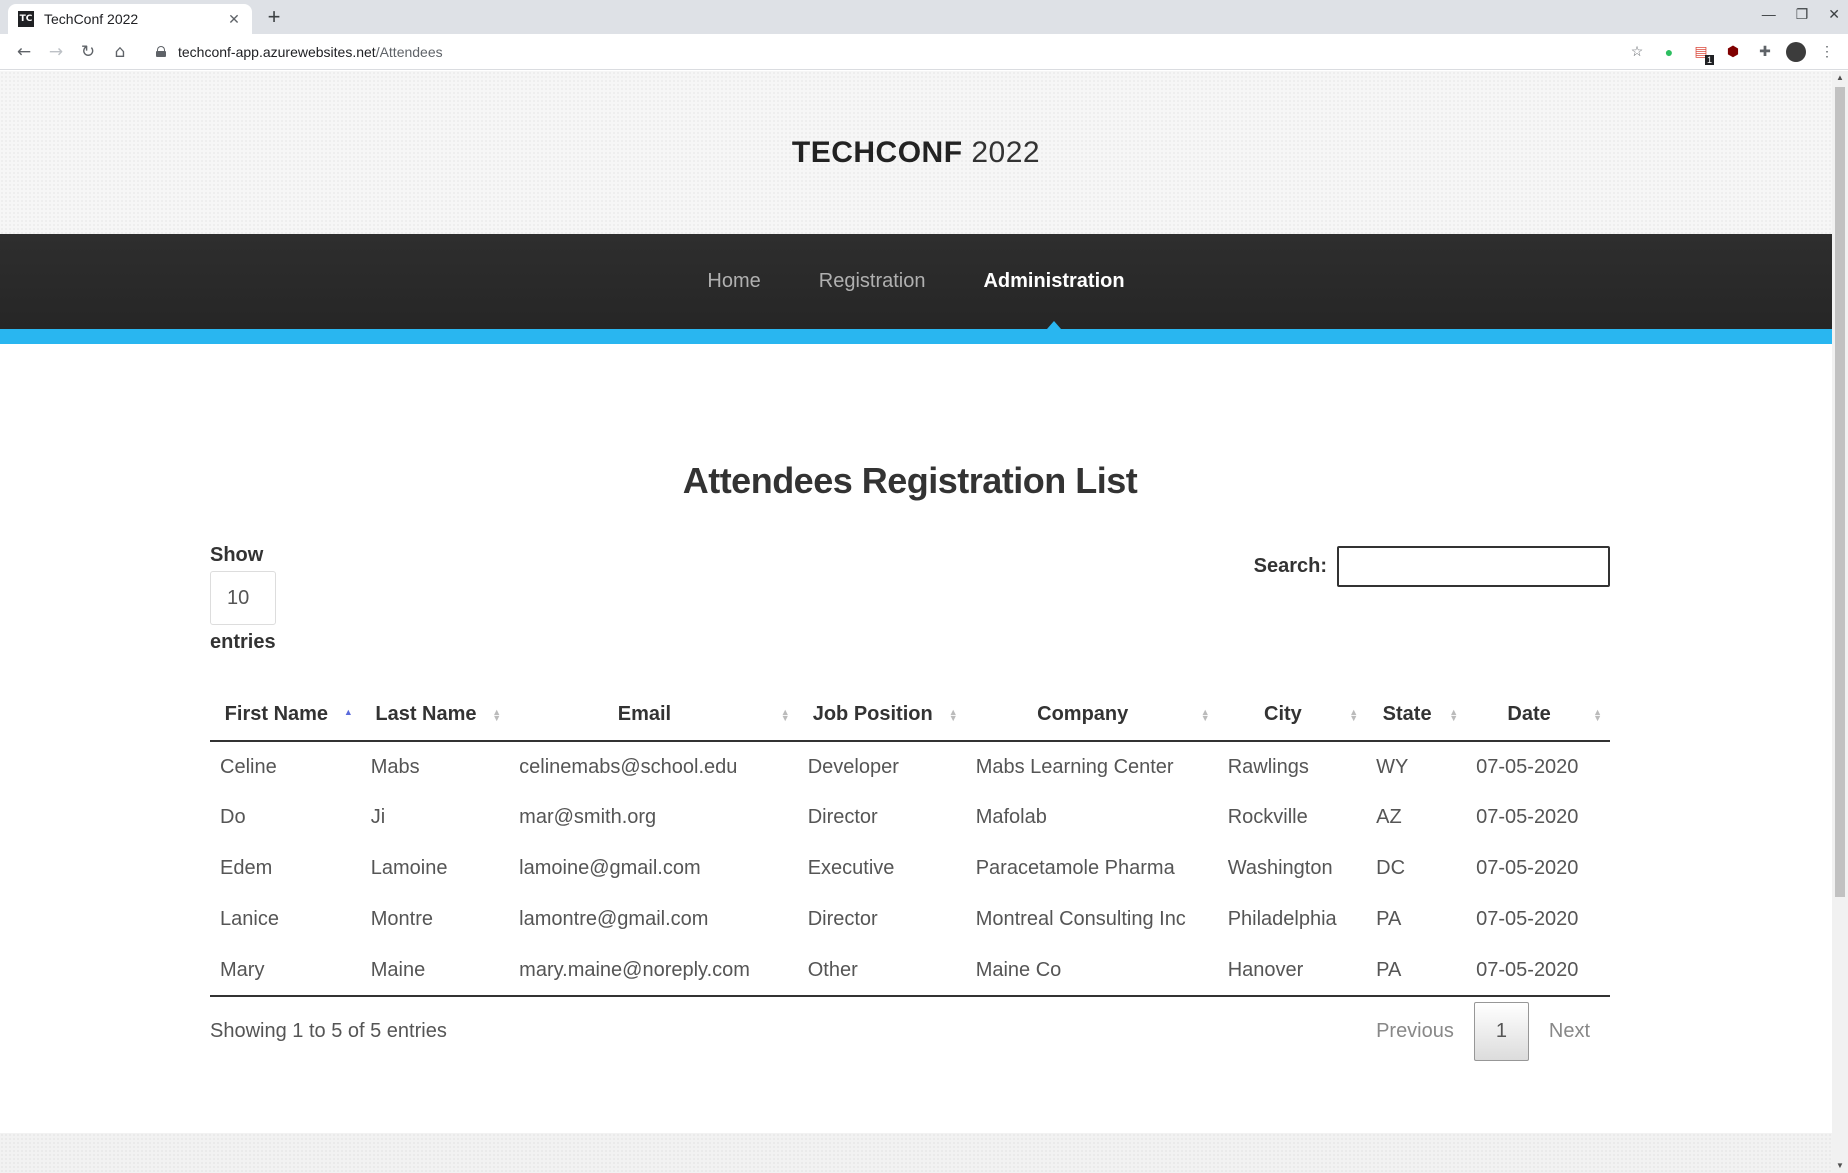 This screenshot has width=1848, height=1173. Describe the element at coordinates (1011, 817) in the screenshot. I see `table-cell: Mafolab` at that location.